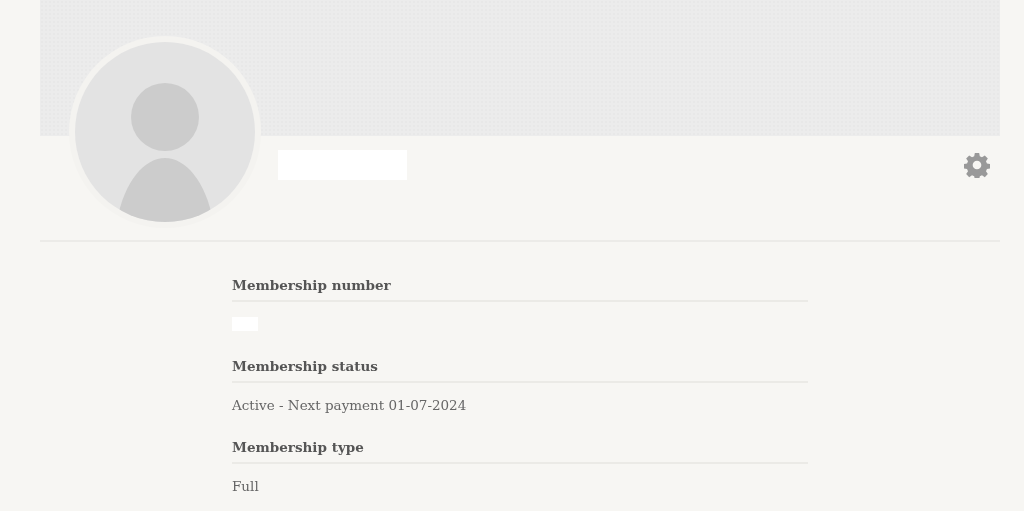  I want to click on field-value: Full, so click(246, 486).